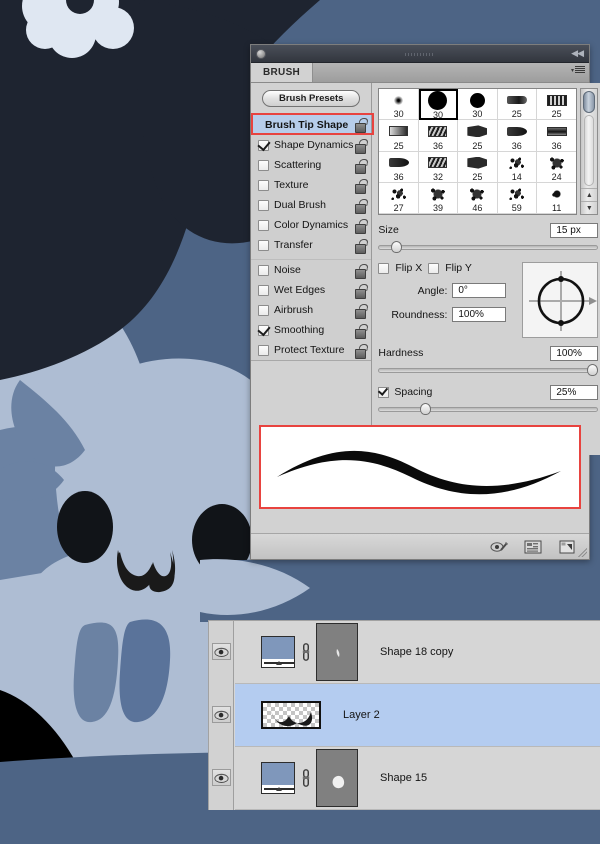 Image resolution: width=600 pixels, height=844 pixels. What do you see at coordinates (479, 314) in the screenshot?
I see `roundness-input: 100%` at bounding box center [479, 314].